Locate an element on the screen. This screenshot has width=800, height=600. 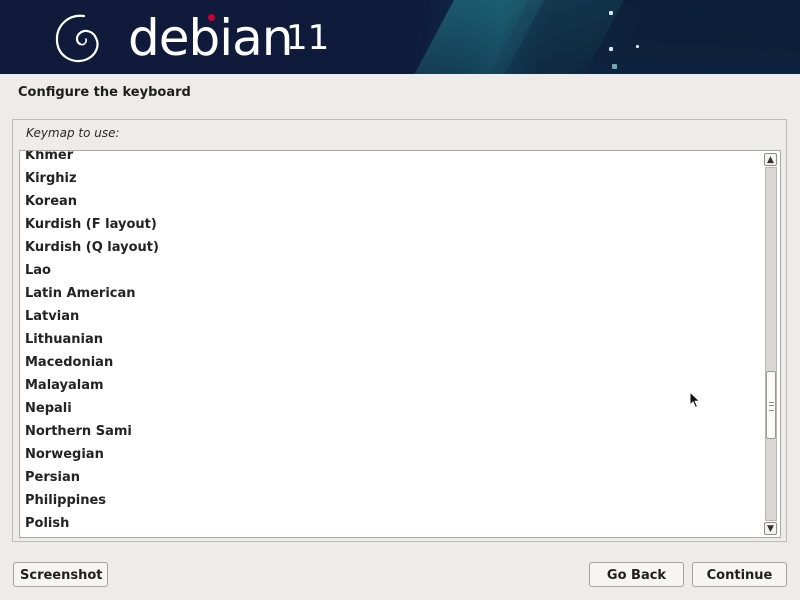
keymap-option: Nepali is located at coordinates (391, 408).